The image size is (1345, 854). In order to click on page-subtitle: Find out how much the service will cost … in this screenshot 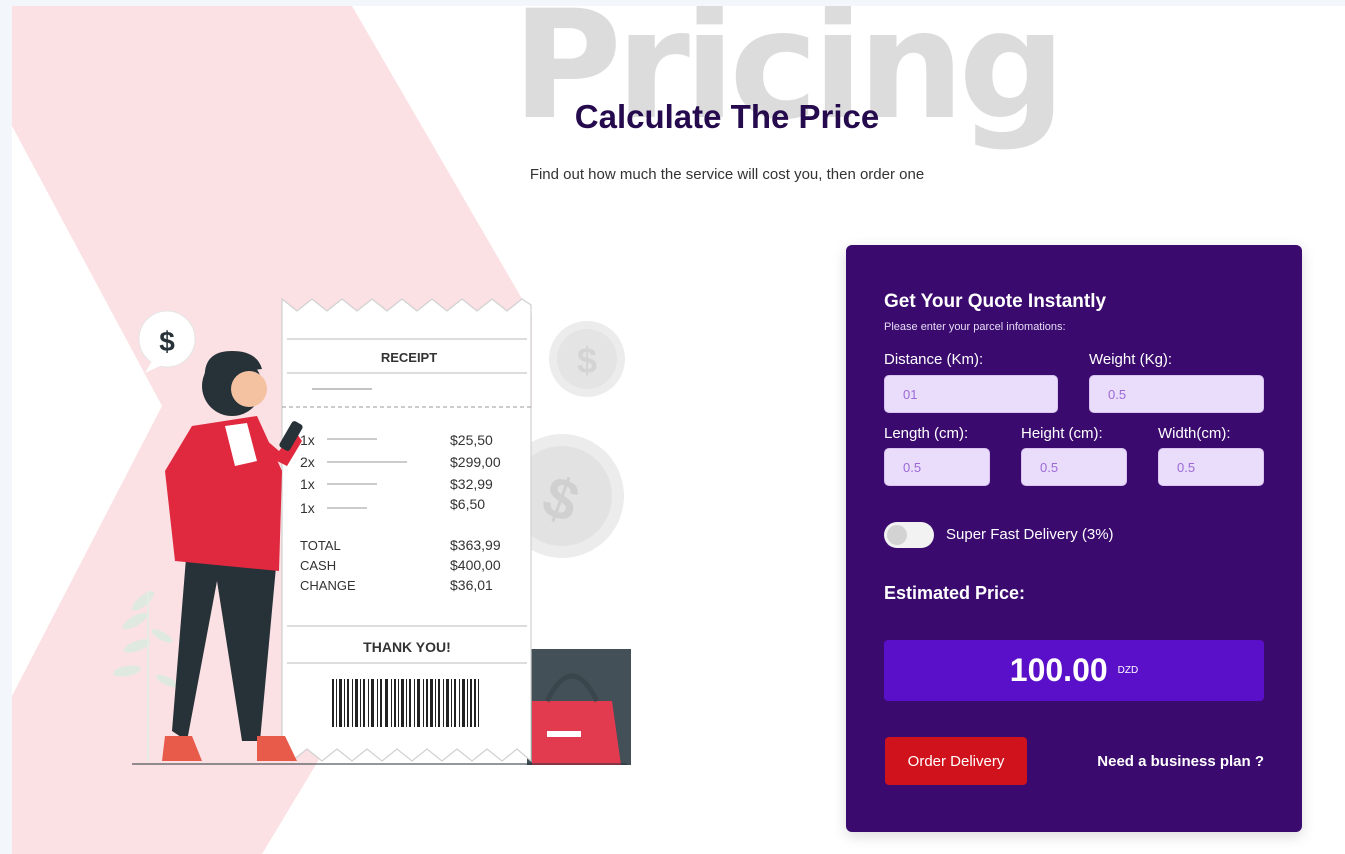, I will do `click(727, 174)`.